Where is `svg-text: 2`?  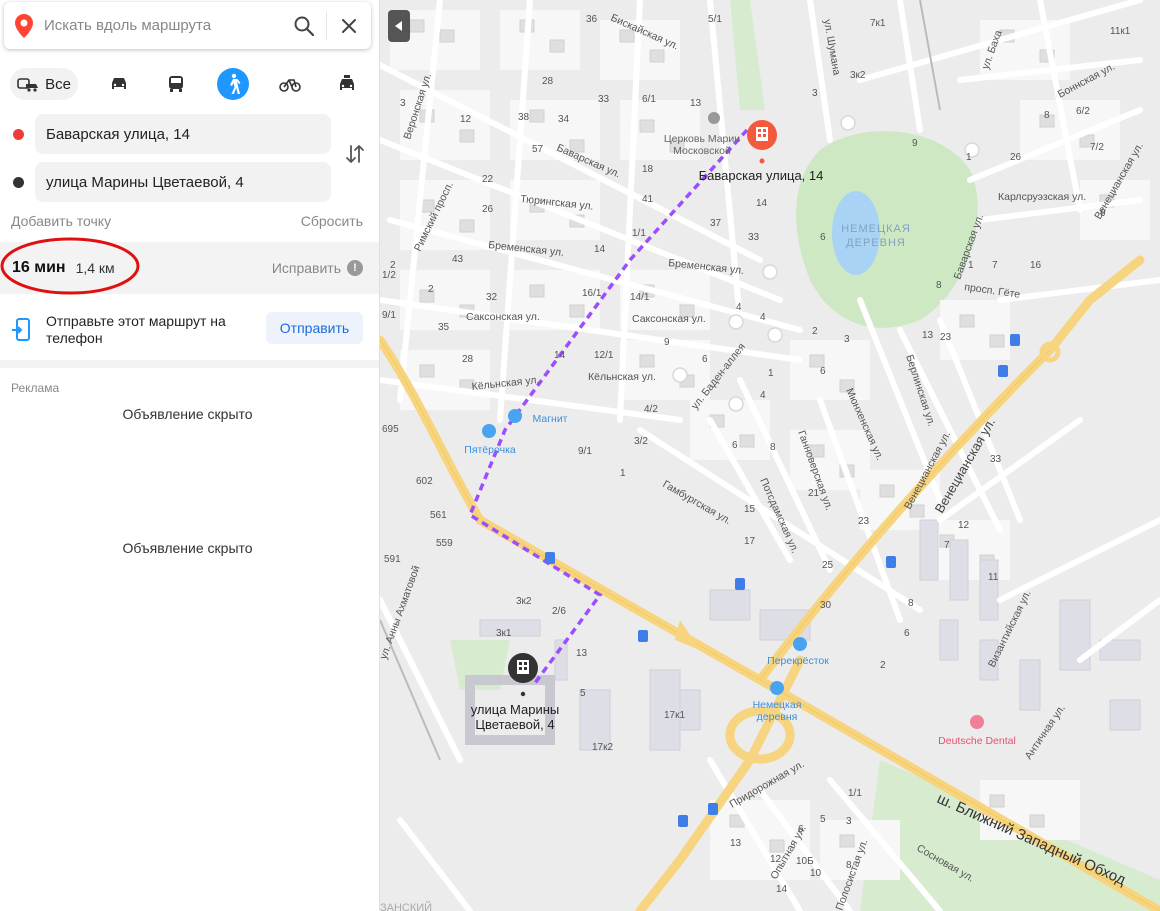
svg-text: 2 is located at coordinates (431, 289).